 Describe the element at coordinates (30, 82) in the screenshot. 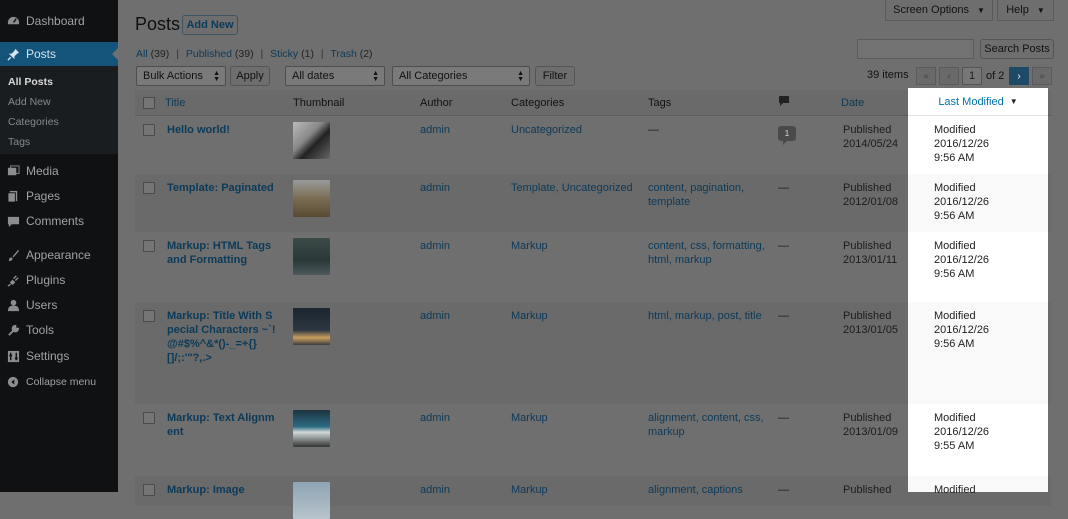

I see `submenu-all-posts: All Posts` at that location.